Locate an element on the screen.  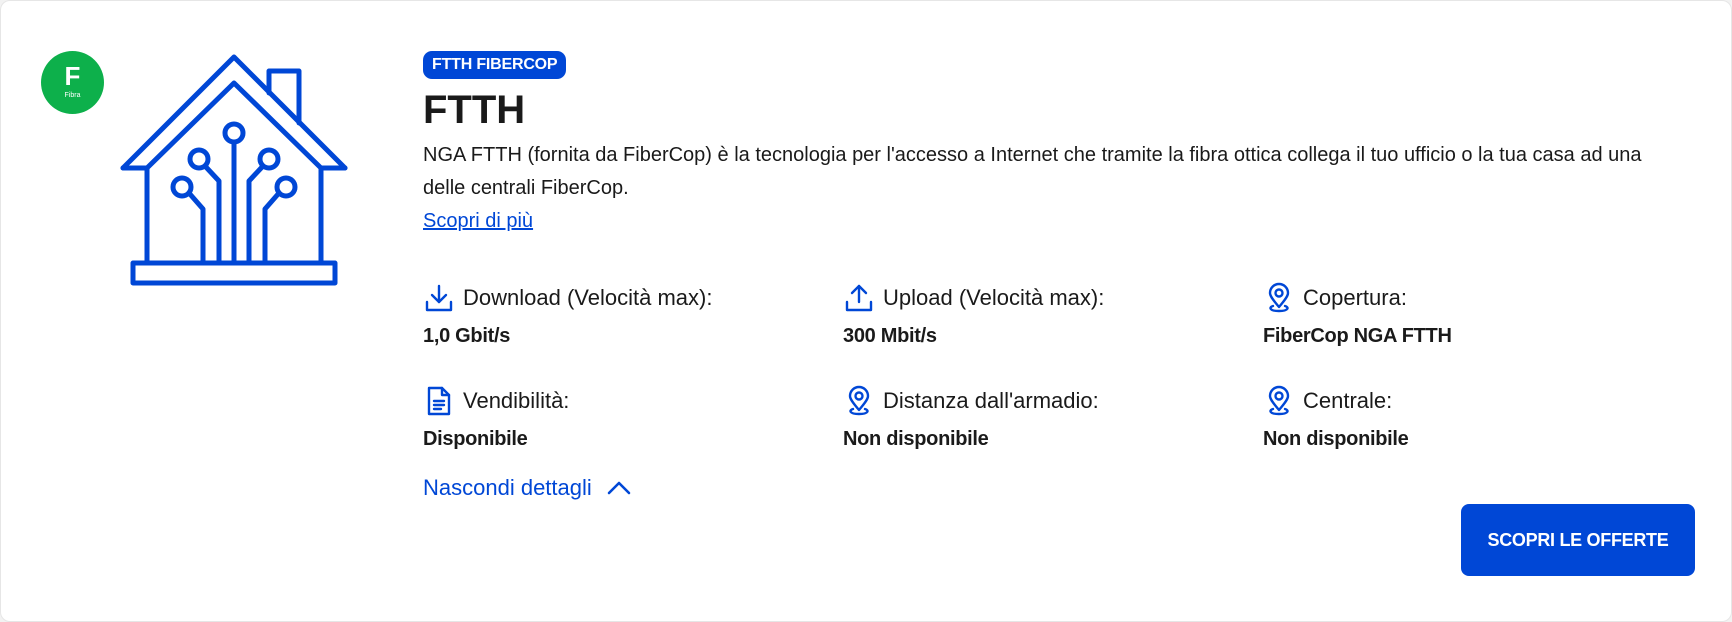
spec-upload: Upload (Velocità max): 300 Mbit/s is located at coordinates (1043, 314).